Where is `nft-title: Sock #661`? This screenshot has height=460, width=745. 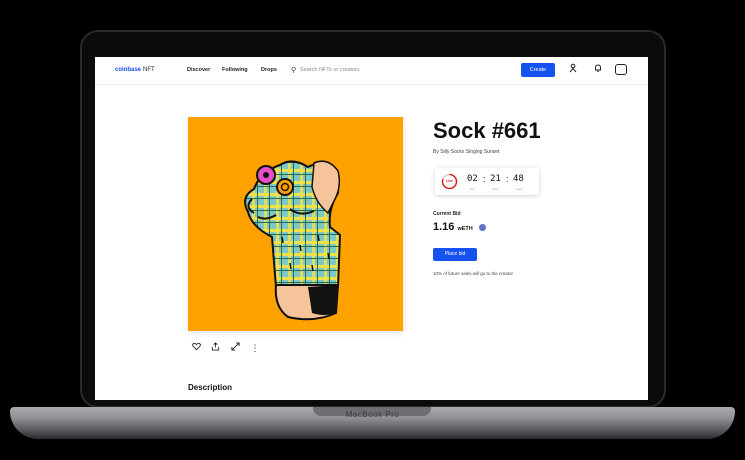
nft-title: Sock #661 is located at coordinates (487, 130).